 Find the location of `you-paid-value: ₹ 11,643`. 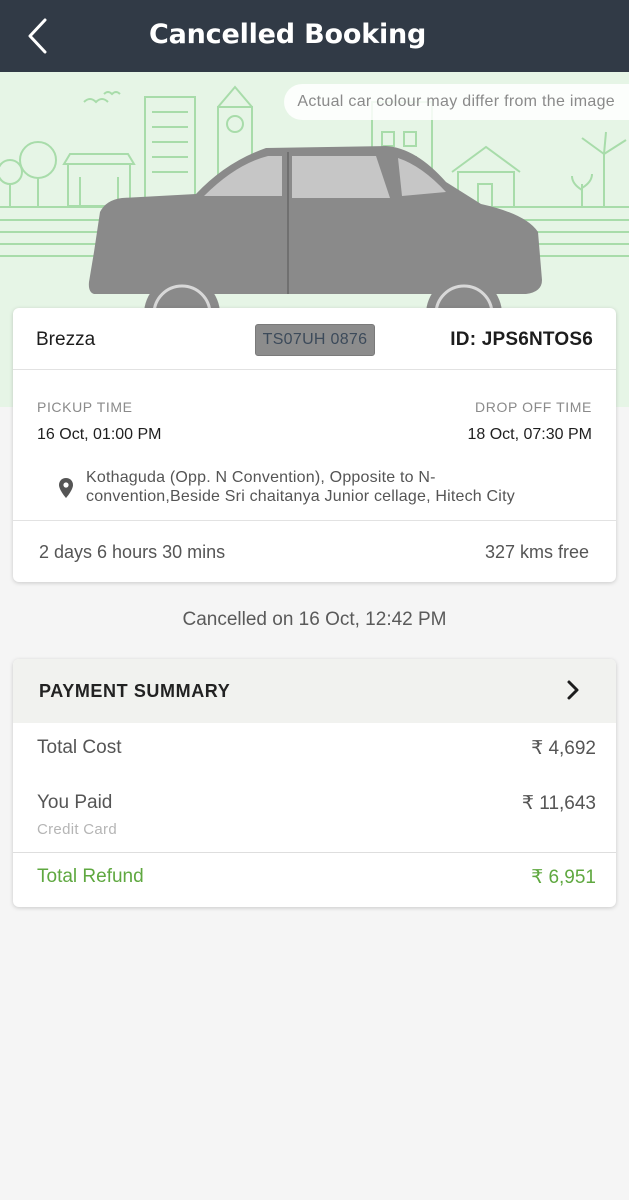

you-paid-value: ₹ 11,643 is located at coordinates (558, 803).